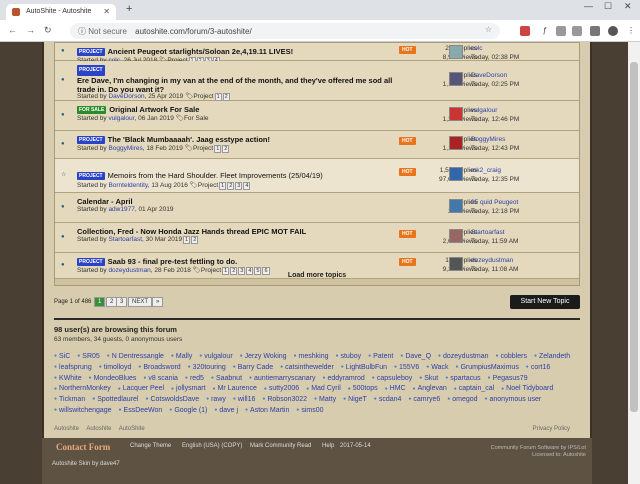 The width and height of the screenshot is (640, 484). I want to click on online-user-link: meshking, so click(311, 356).